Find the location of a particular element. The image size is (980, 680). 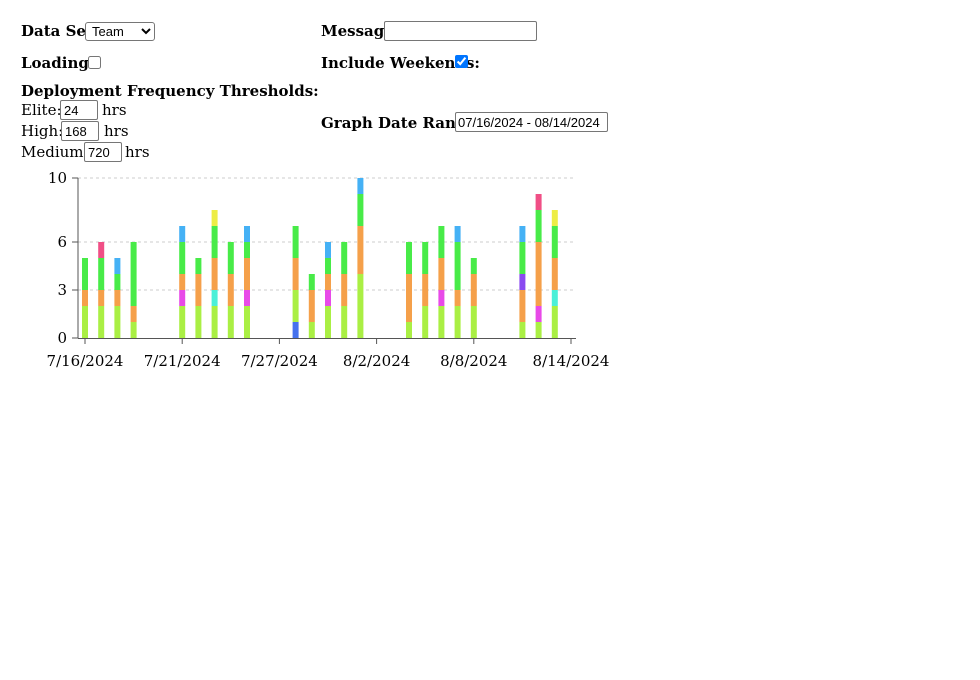

x-tick-label: 8/14/2024 is located at coordinates (571, 361).